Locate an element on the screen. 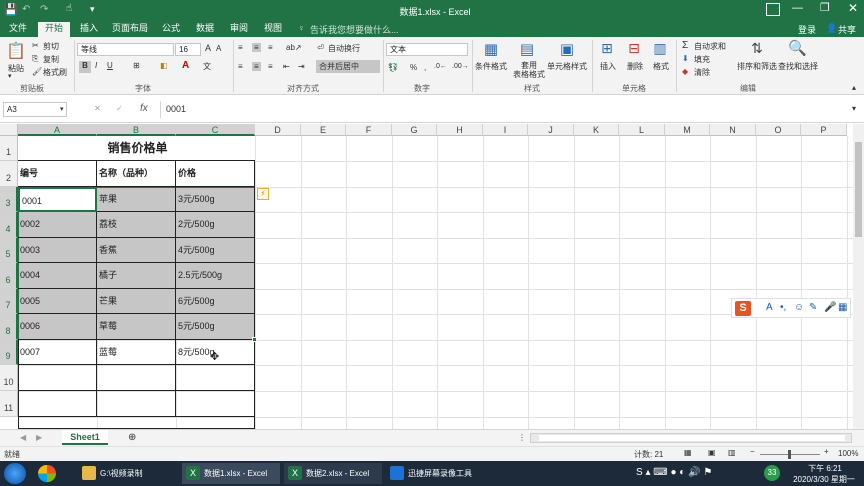 This screenshot has height=486, width=864. column-header-b: B is located at coordinates (136, 130).